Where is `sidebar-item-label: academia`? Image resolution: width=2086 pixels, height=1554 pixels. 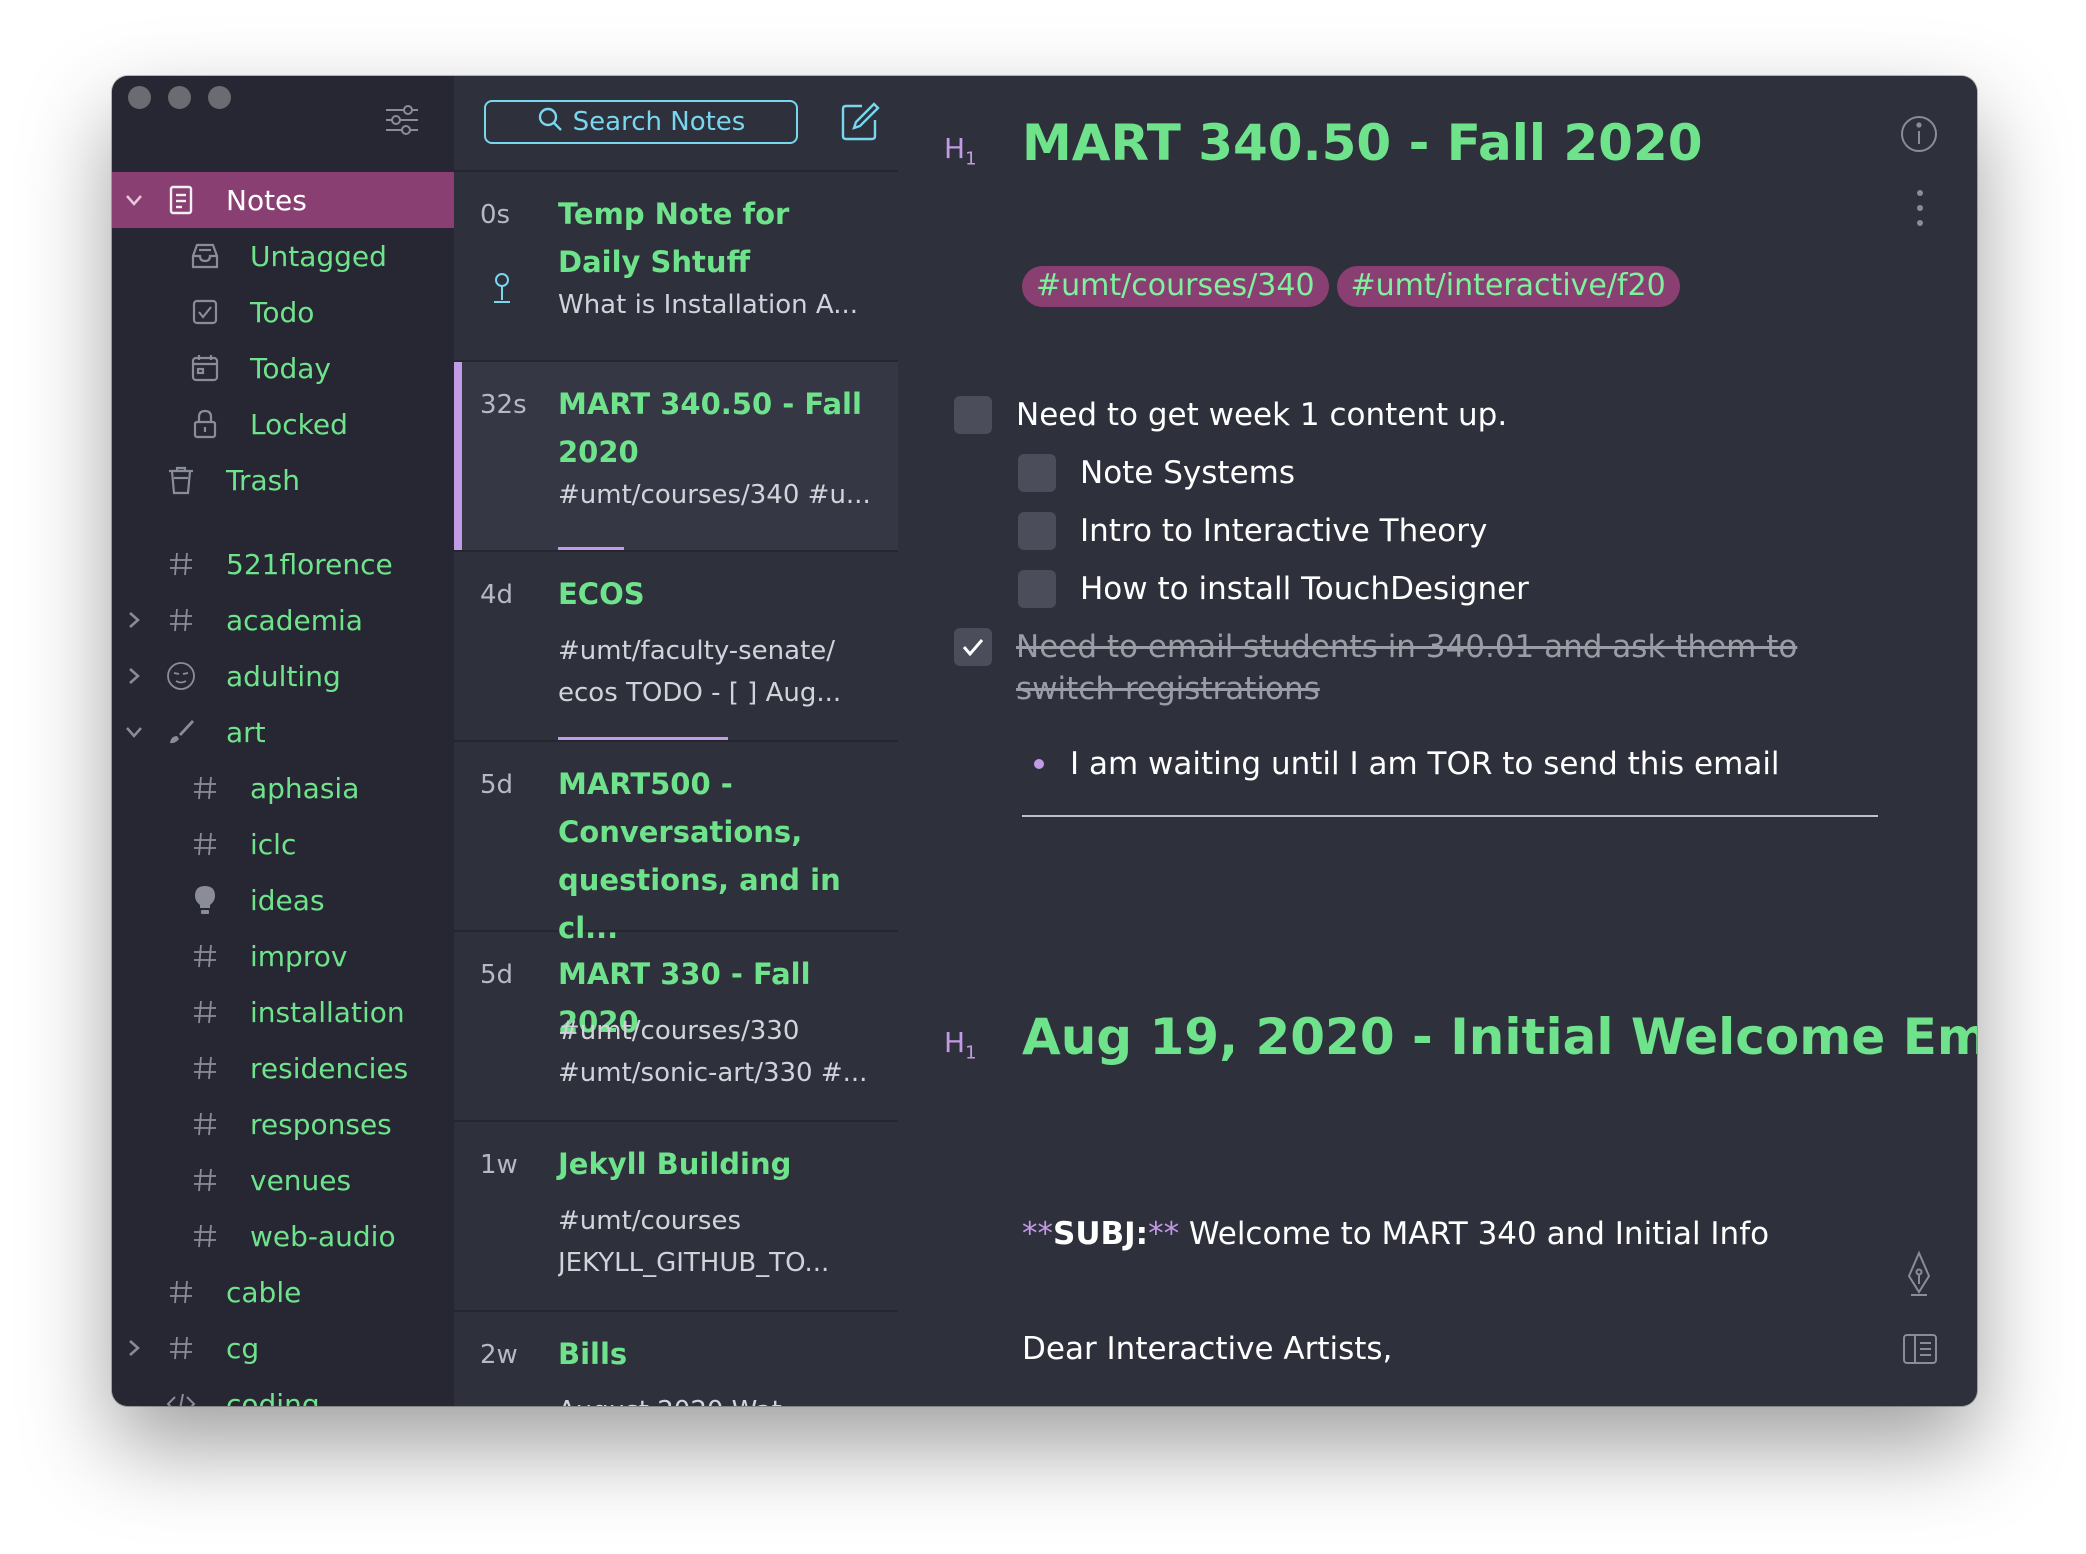 sidebar-item-label: academia is located at coordinates (294, 620).